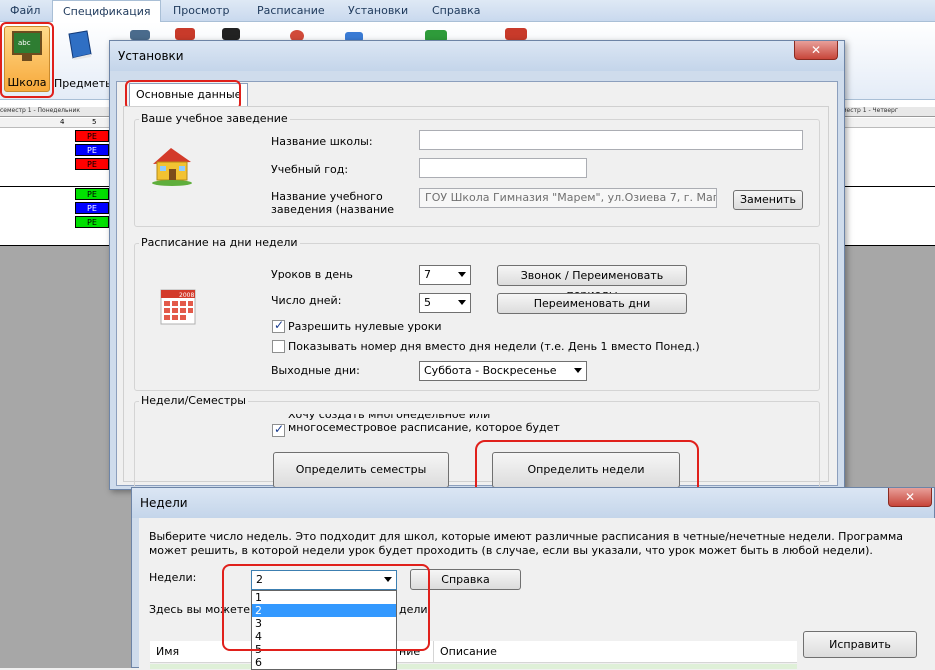 The height and width of the screenshot is (670, 935). I want to click on menu-specification: Спецификация, so click(107, 11).